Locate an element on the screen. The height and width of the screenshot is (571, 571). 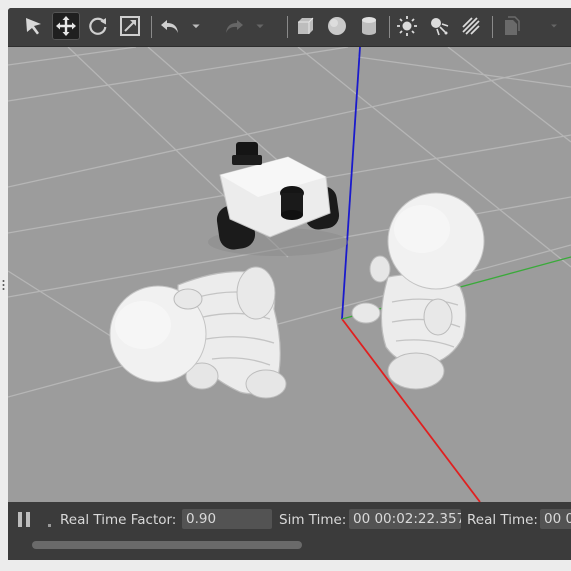
translate-mode-button is located at coordinates (66, 26).